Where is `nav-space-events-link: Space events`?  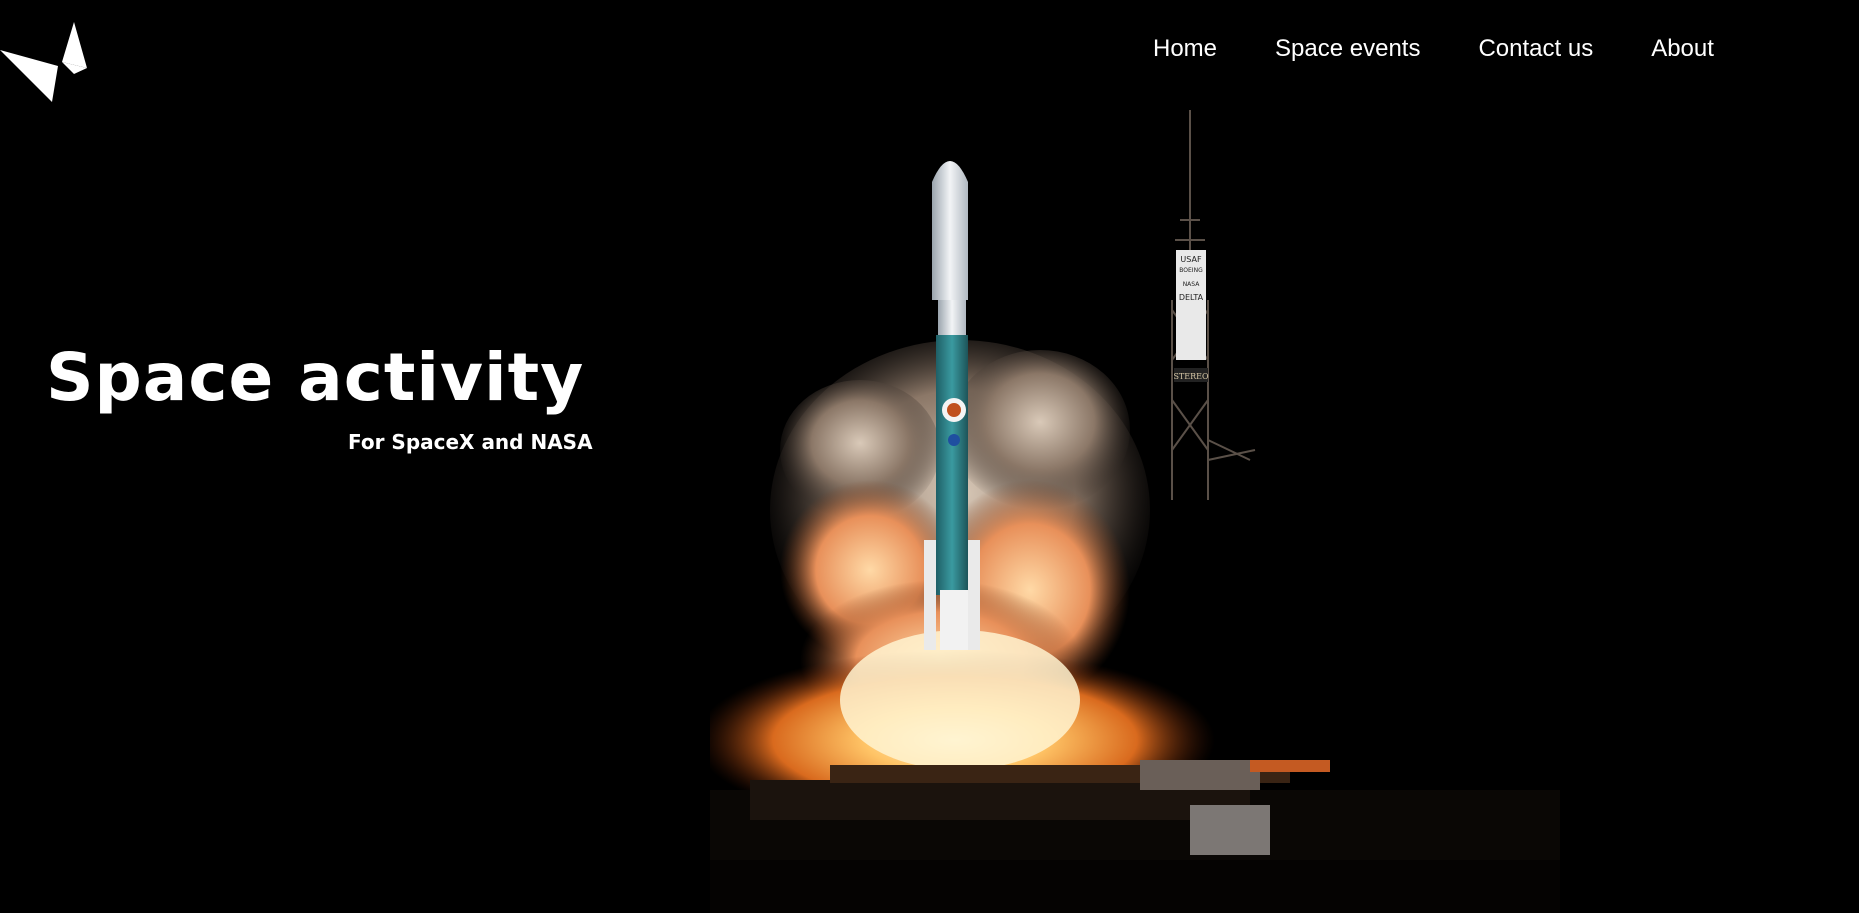 nav-space-events-link: Space events is located at coordinates (1347, 49).